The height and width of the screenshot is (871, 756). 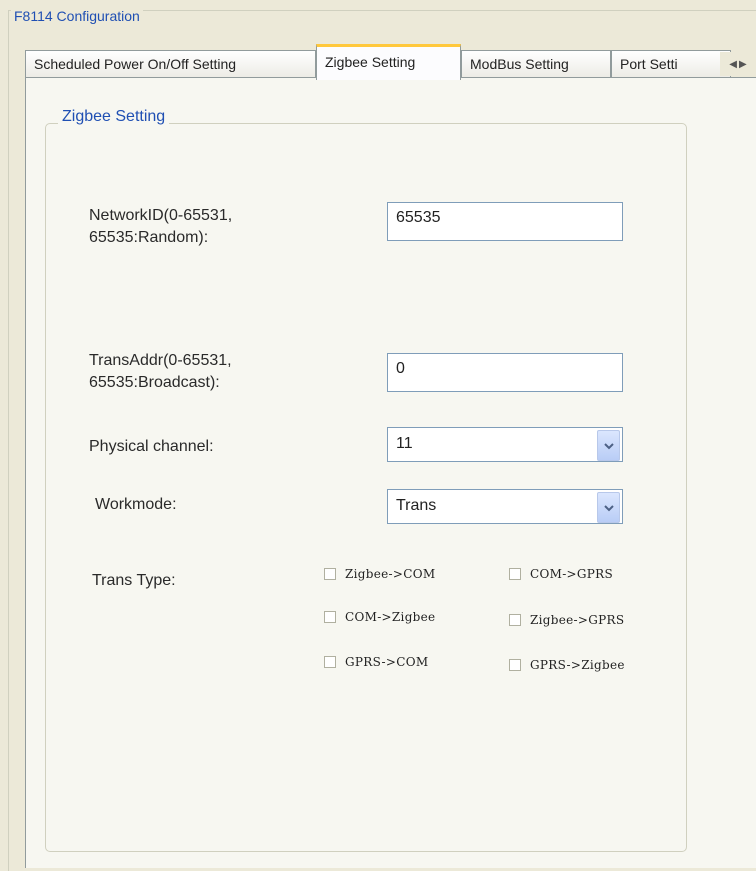 I want to click on trans-addr-input: 0, so click(x=505, y=372).